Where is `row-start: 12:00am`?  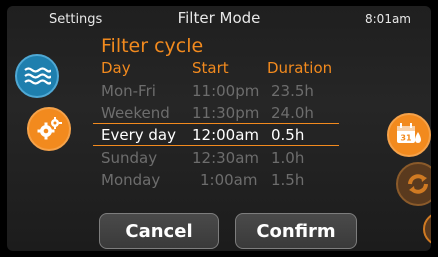
row-start: 12:00am is located at coordinates (226, 135).